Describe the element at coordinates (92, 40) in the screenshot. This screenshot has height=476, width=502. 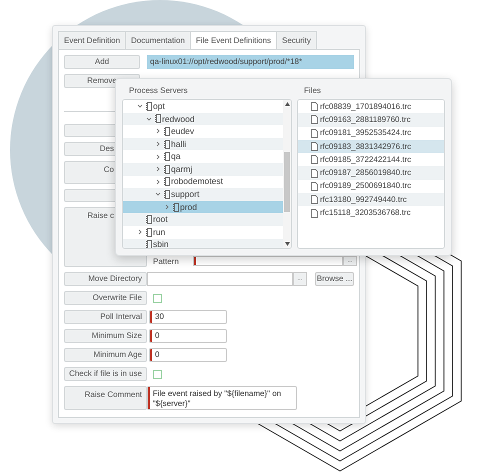
I see `tab: Event Definition` at that location.